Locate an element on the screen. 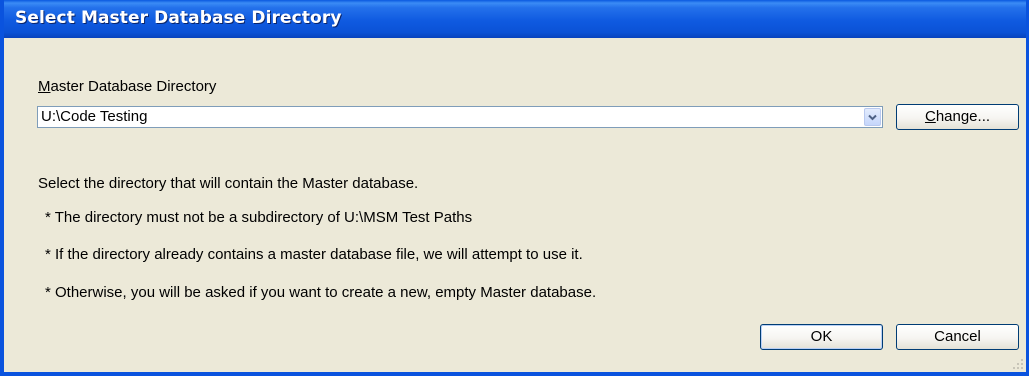 The image size is (1029, 376). cancel-button: Cancel is located at coordinates (957, 337).